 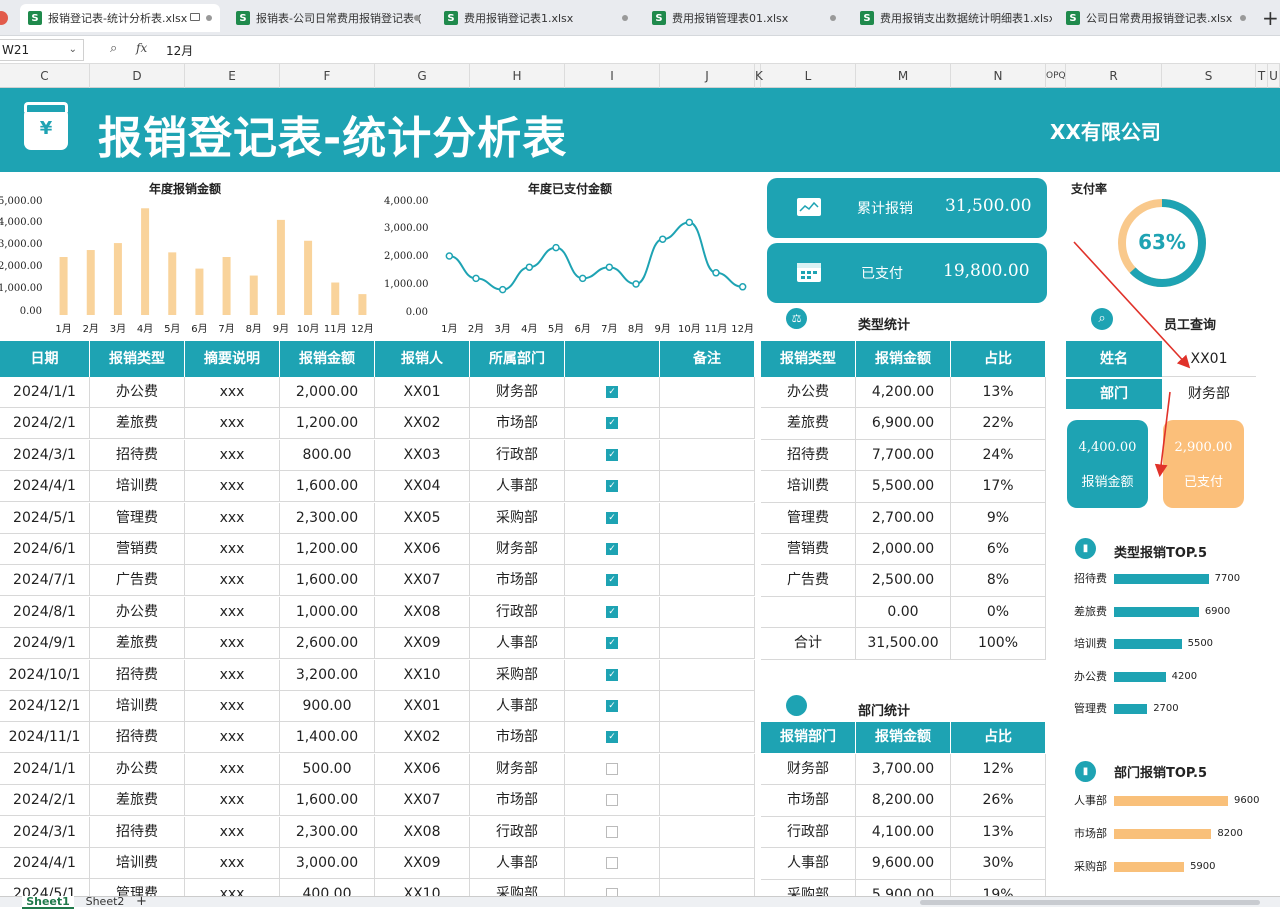 I want to click on stat-cell: 6,900.00, so click(x=903, y=424).